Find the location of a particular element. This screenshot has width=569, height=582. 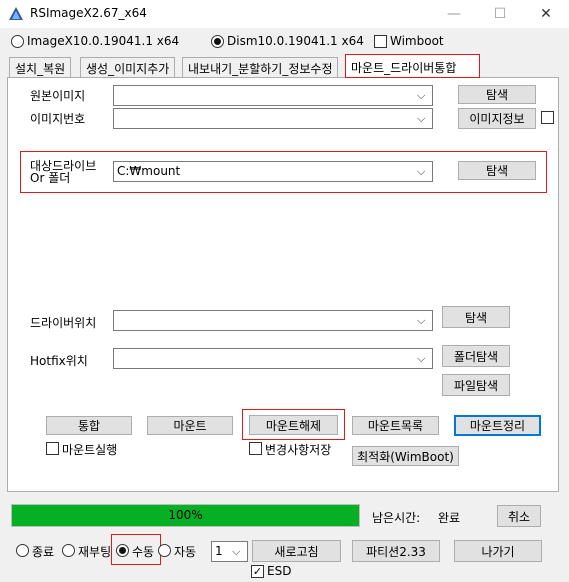

remaining-time-label: 남은시간: is located at coordinates (396, 518).